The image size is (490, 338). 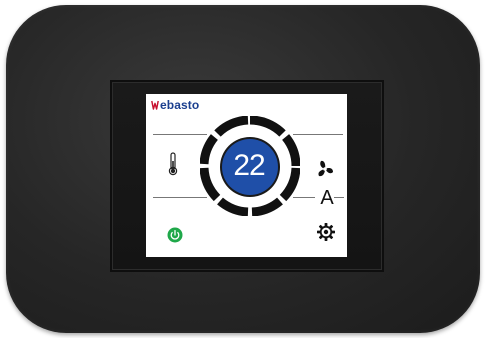 I want to click on webasto-logo: ebasto, so click(x=175, y=105).